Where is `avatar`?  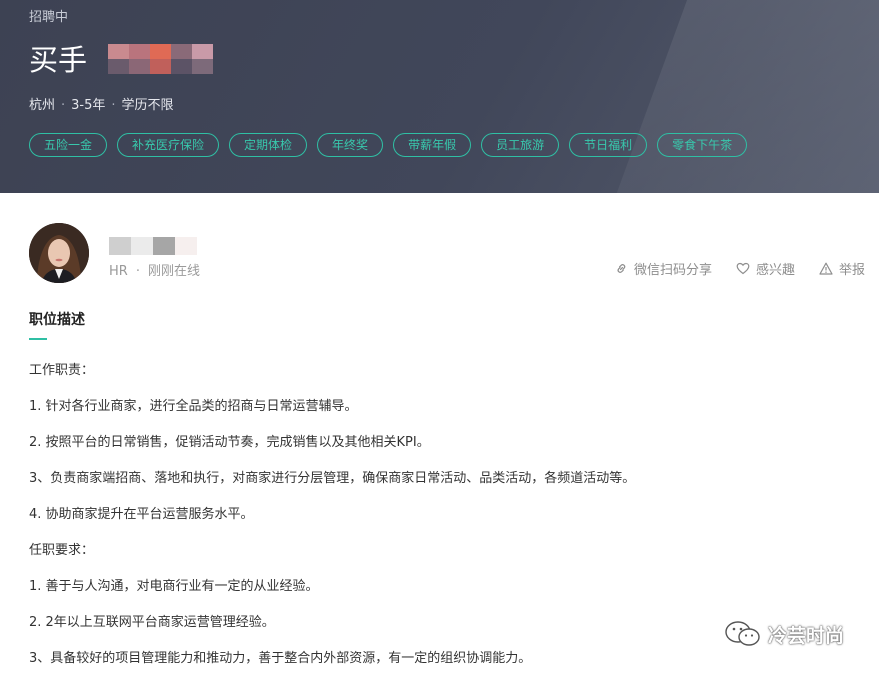 avatar is located at coordinates (59, 253).